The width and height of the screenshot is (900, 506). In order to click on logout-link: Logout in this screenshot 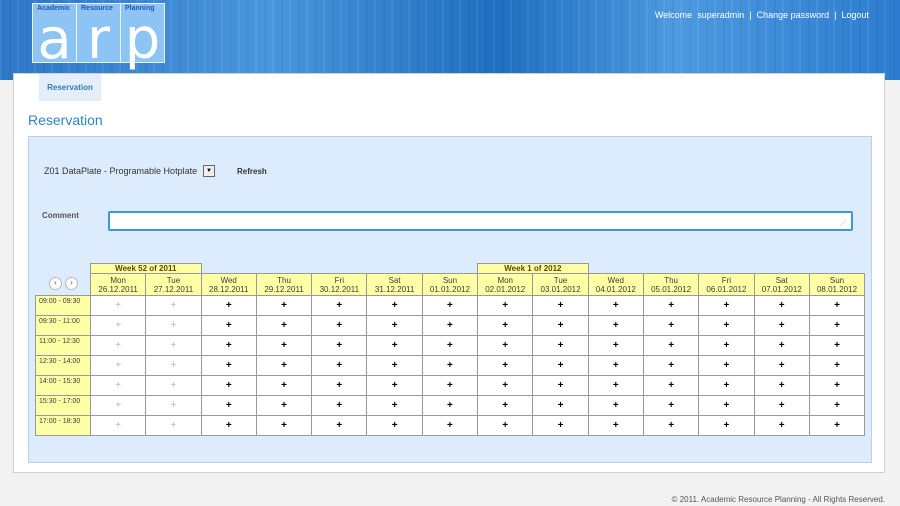, I will do `click(855, 15)`.